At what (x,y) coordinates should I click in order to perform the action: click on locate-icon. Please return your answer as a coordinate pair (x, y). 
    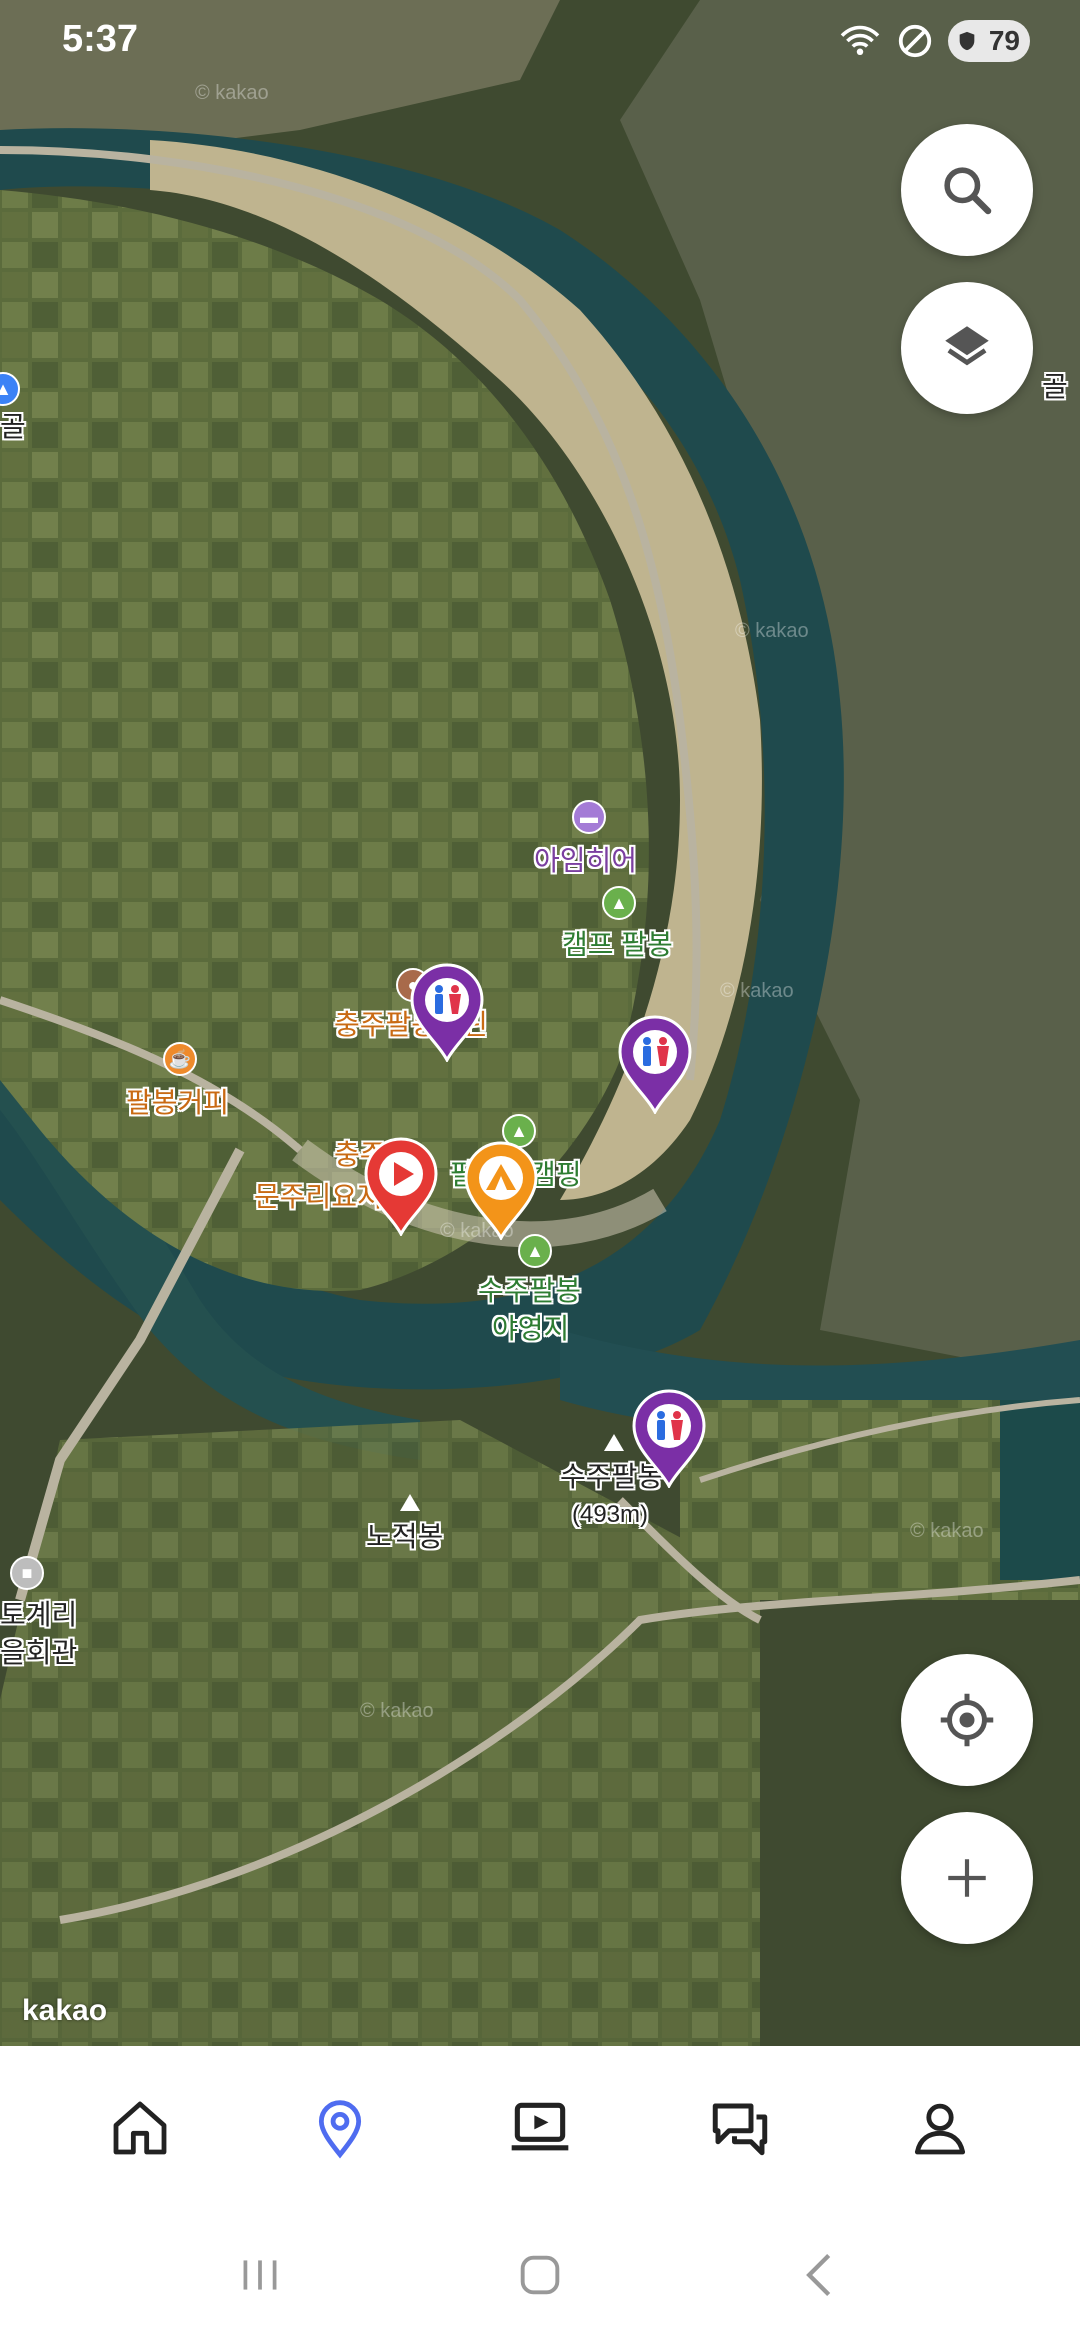
    Looking at the image, I should click on (967, 1720).